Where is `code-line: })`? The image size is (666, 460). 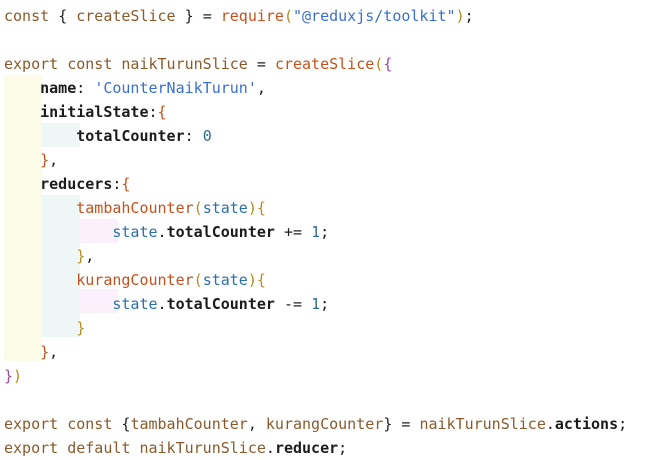
code-line: }) is located at coordinates (13, 376).